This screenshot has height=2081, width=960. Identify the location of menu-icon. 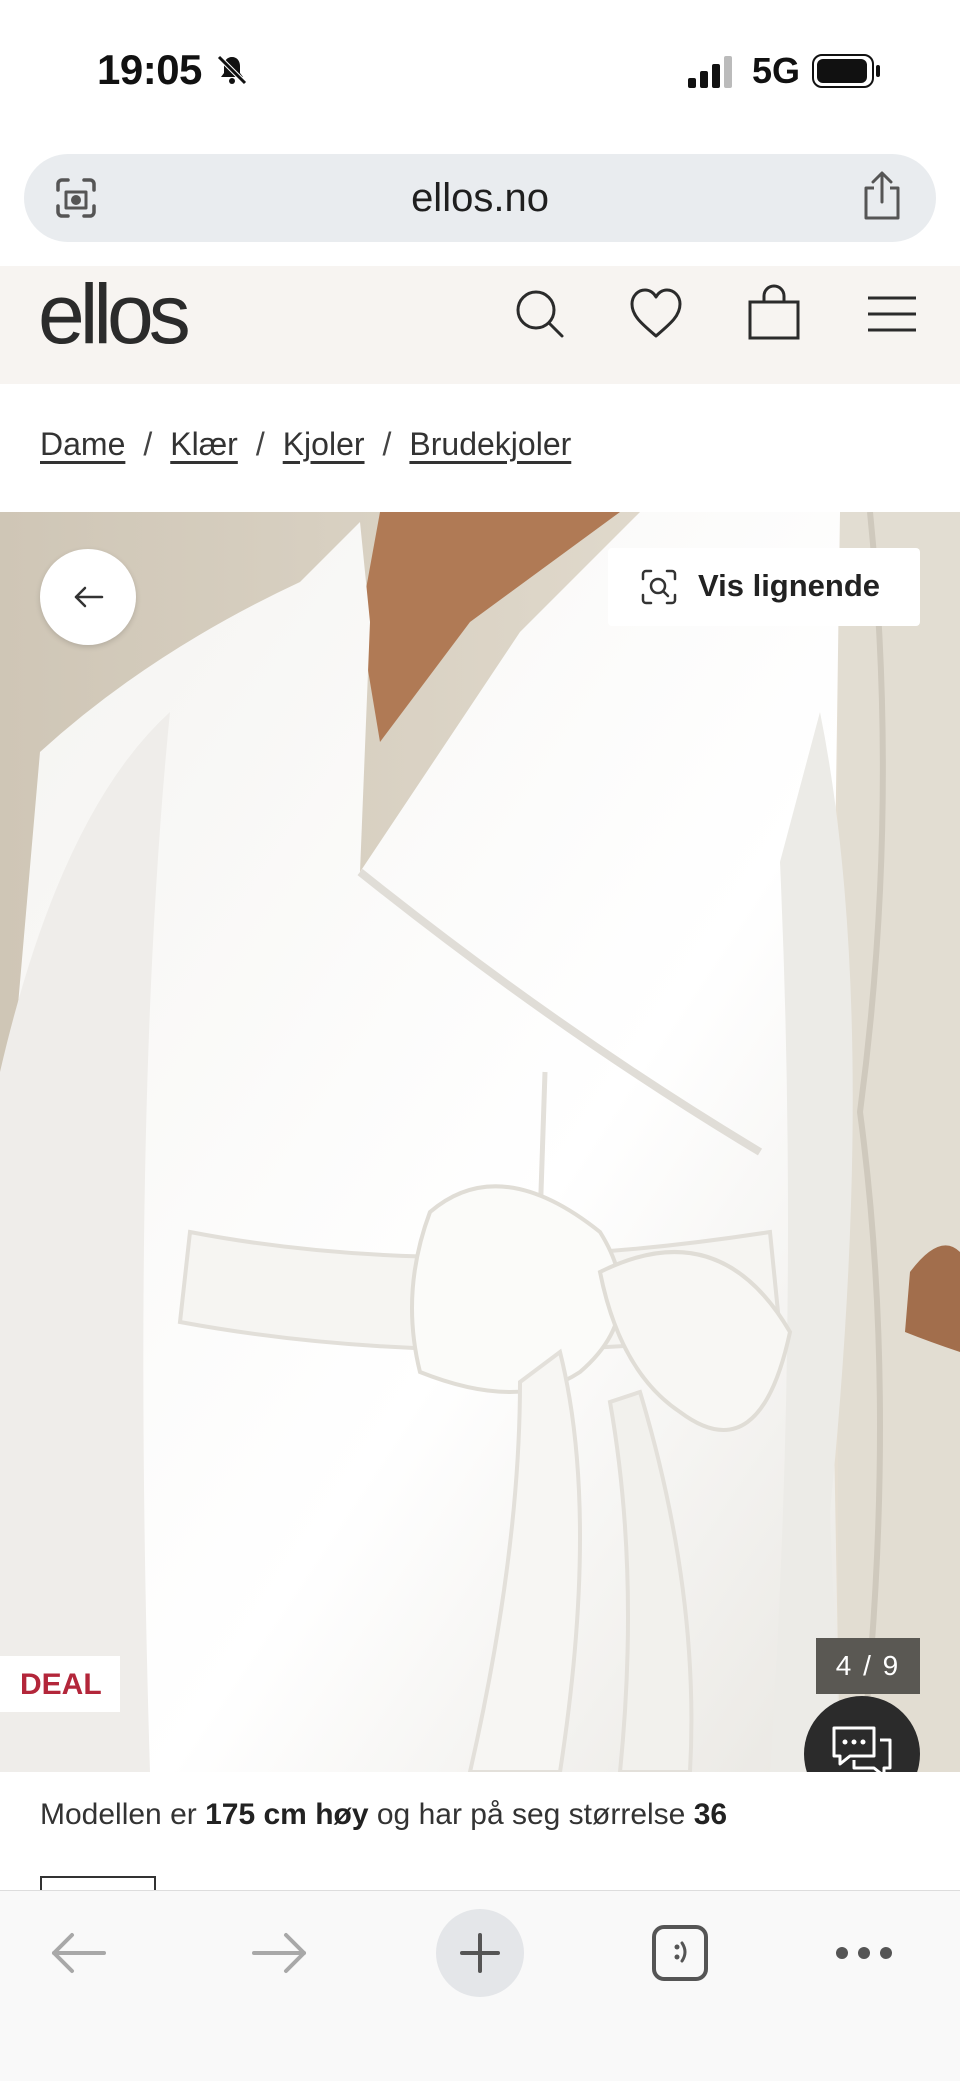
(892, 314).